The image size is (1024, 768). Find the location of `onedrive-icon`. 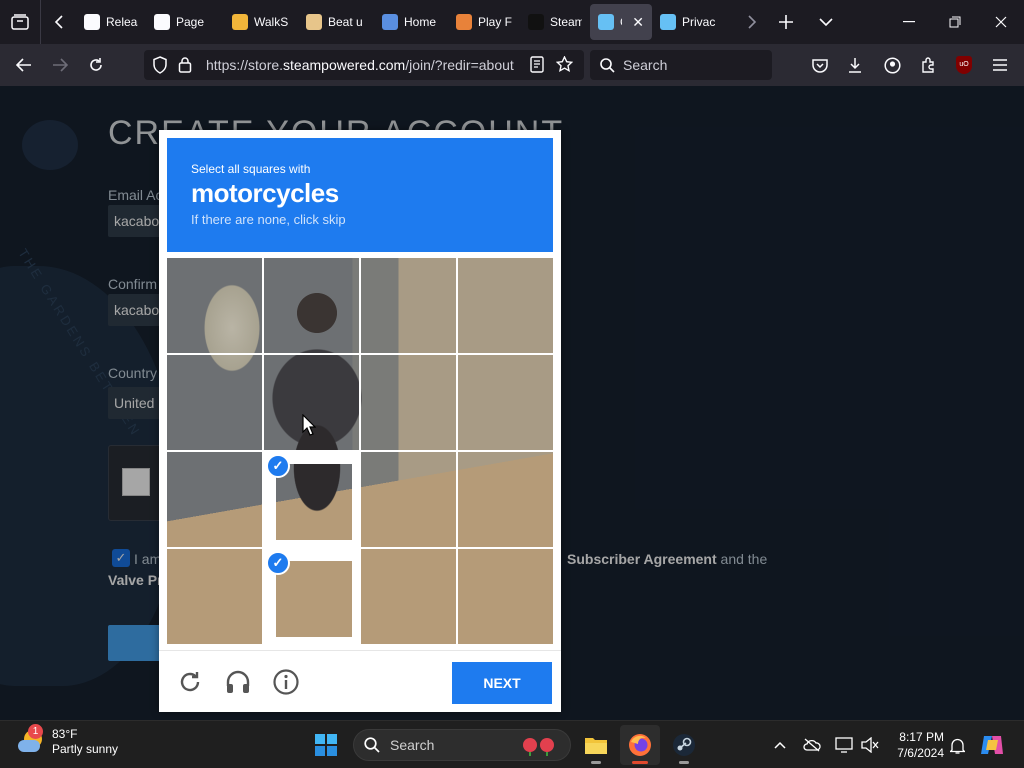

onedrive-icon is located at coordinates (812, 745).